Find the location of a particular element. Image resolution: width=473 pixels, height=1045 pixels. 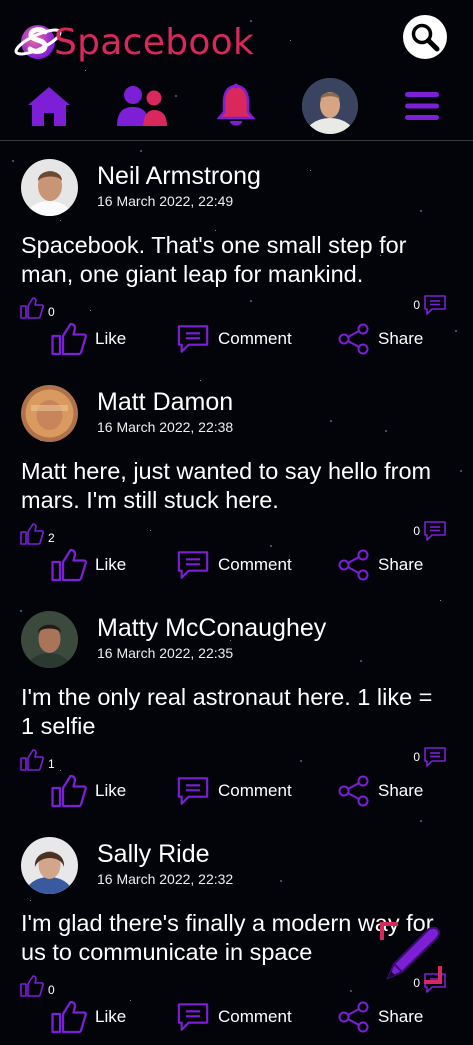

search-button is located at coordinates (425, 37).